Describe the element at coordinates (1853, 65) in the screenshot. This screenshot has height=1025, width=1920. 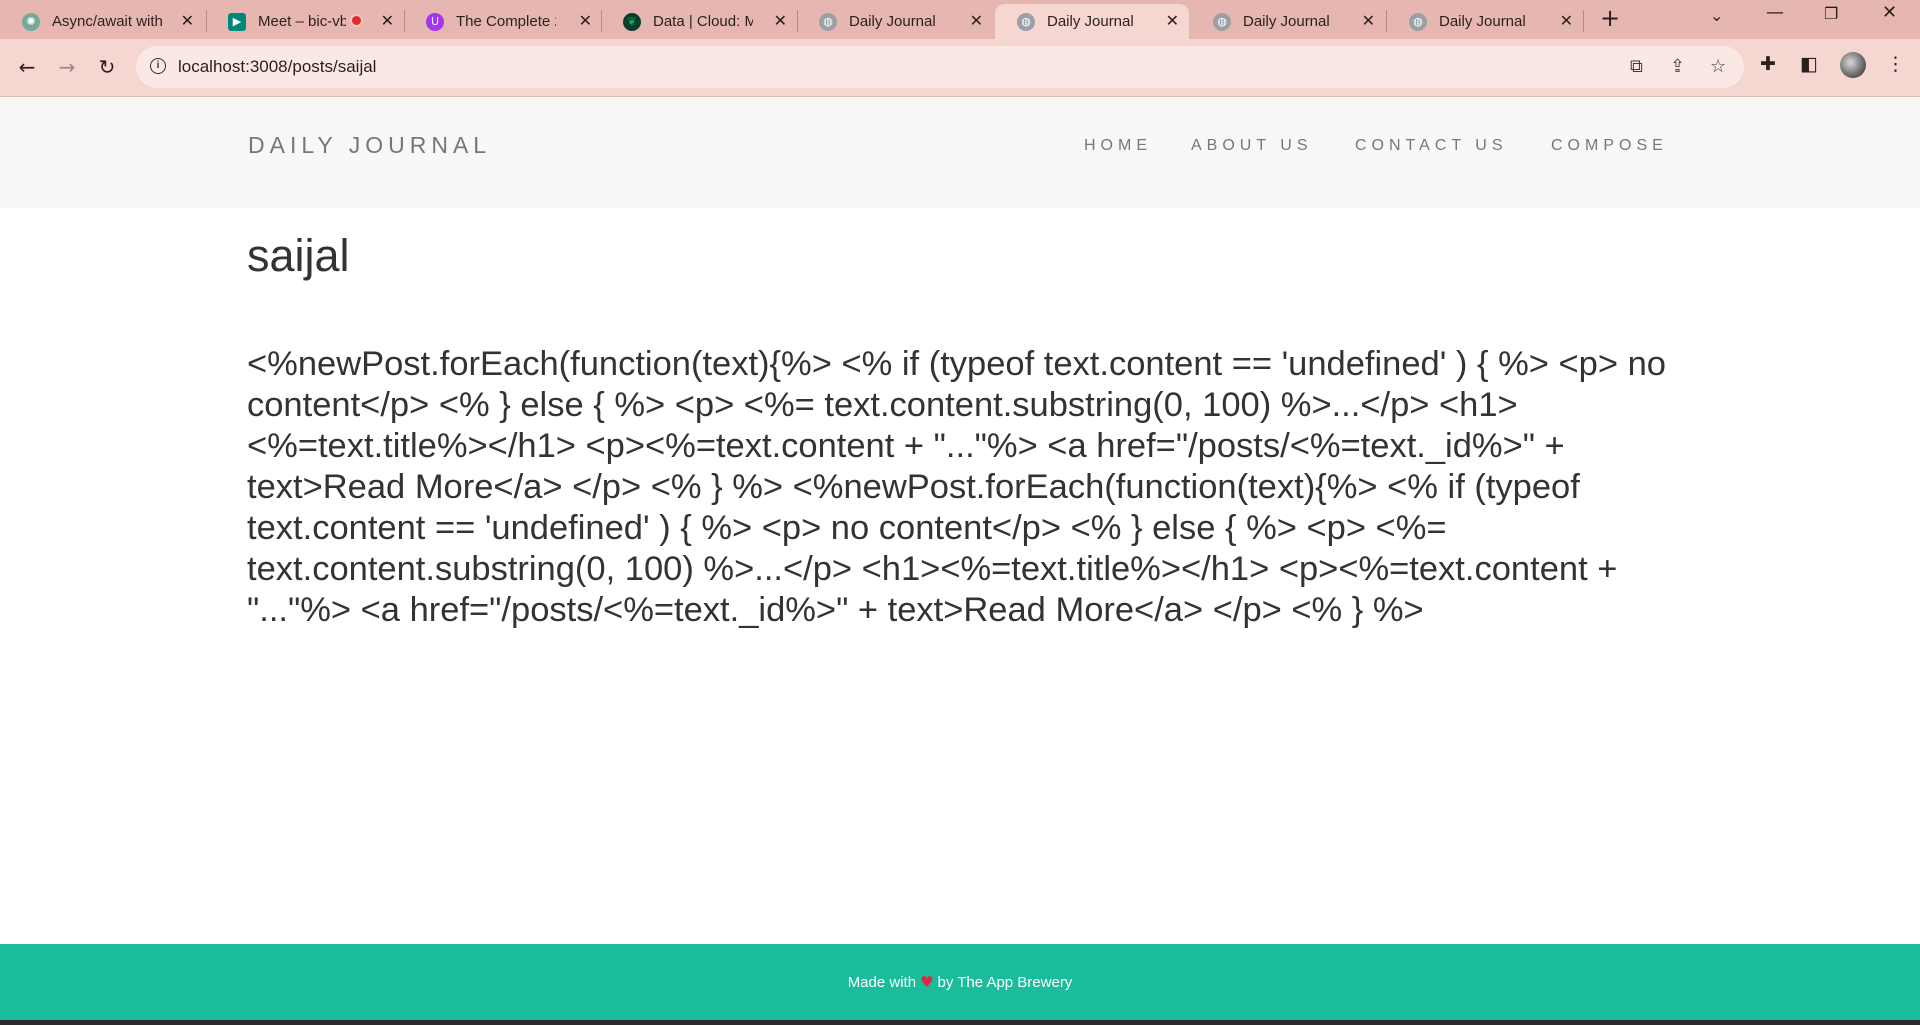
I see `profile-avatar` at that location.